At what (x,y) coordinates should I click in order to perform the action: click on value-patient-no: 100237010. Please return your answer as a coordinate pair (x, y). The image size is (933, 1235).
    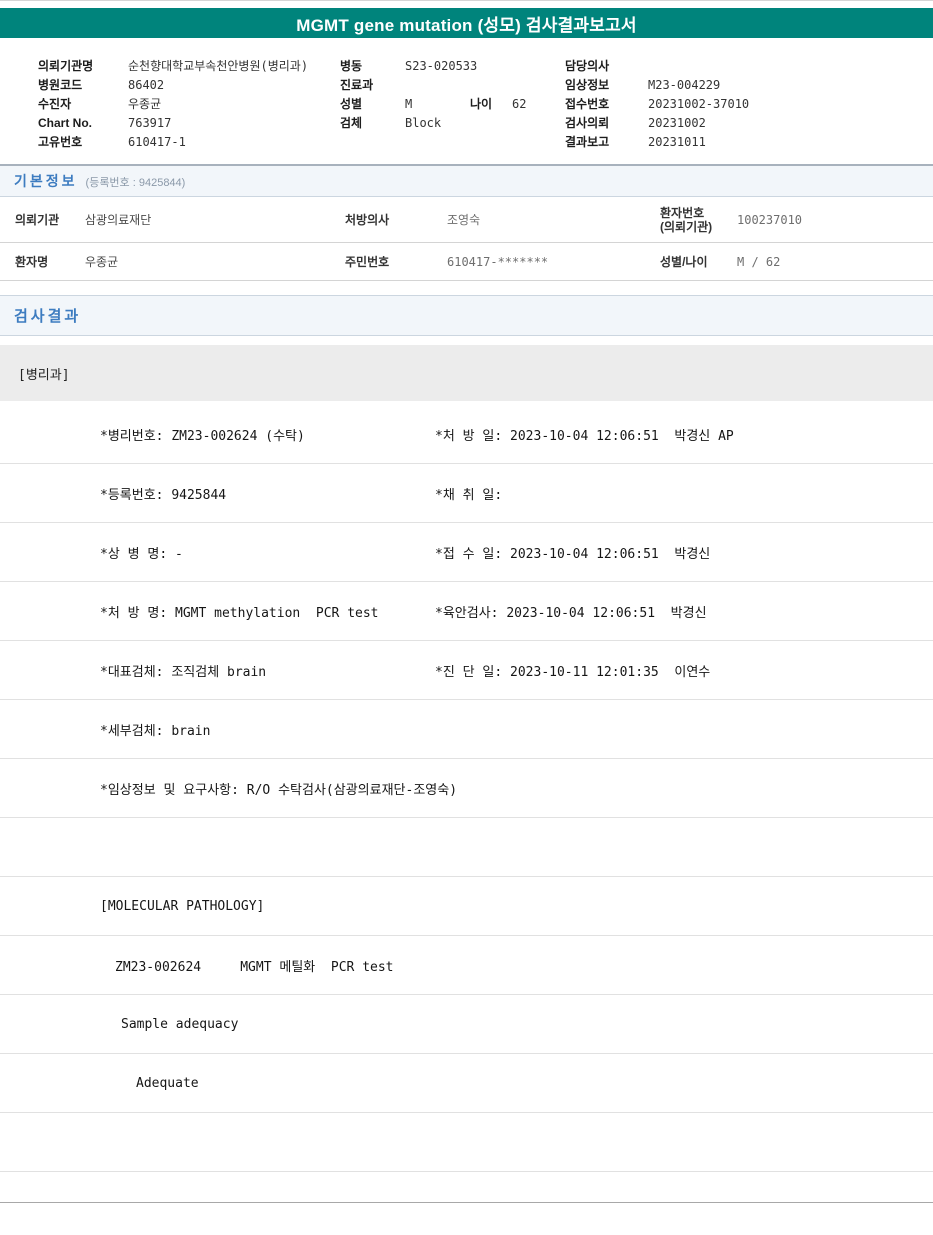
    Looking at the image, I should click on (770, 219).